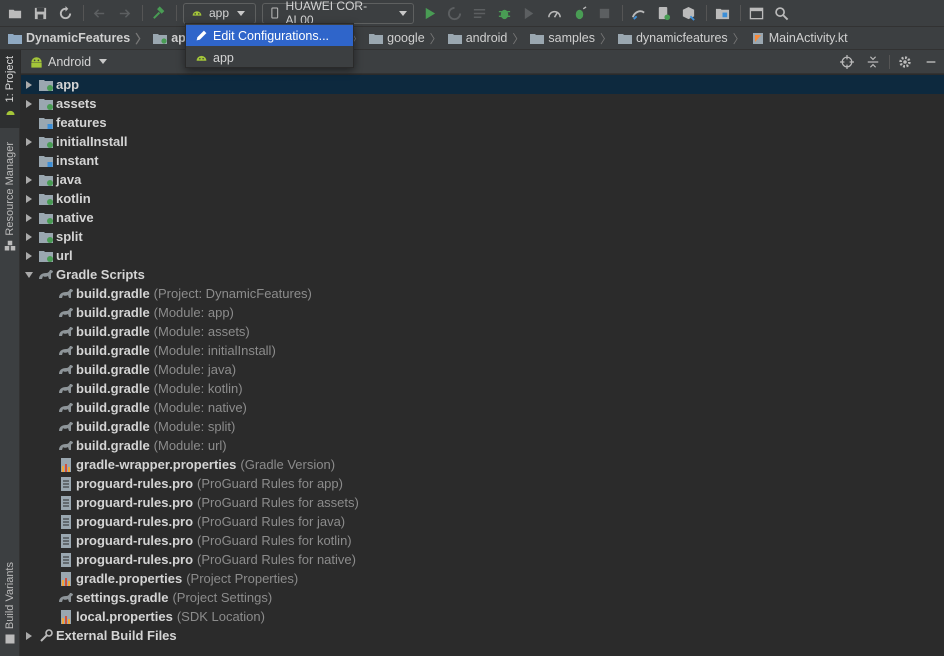 Image resolution: width=944 pixels, height=656 pixels. I want to click on run-configuration-selector: app, so click(219, 13).